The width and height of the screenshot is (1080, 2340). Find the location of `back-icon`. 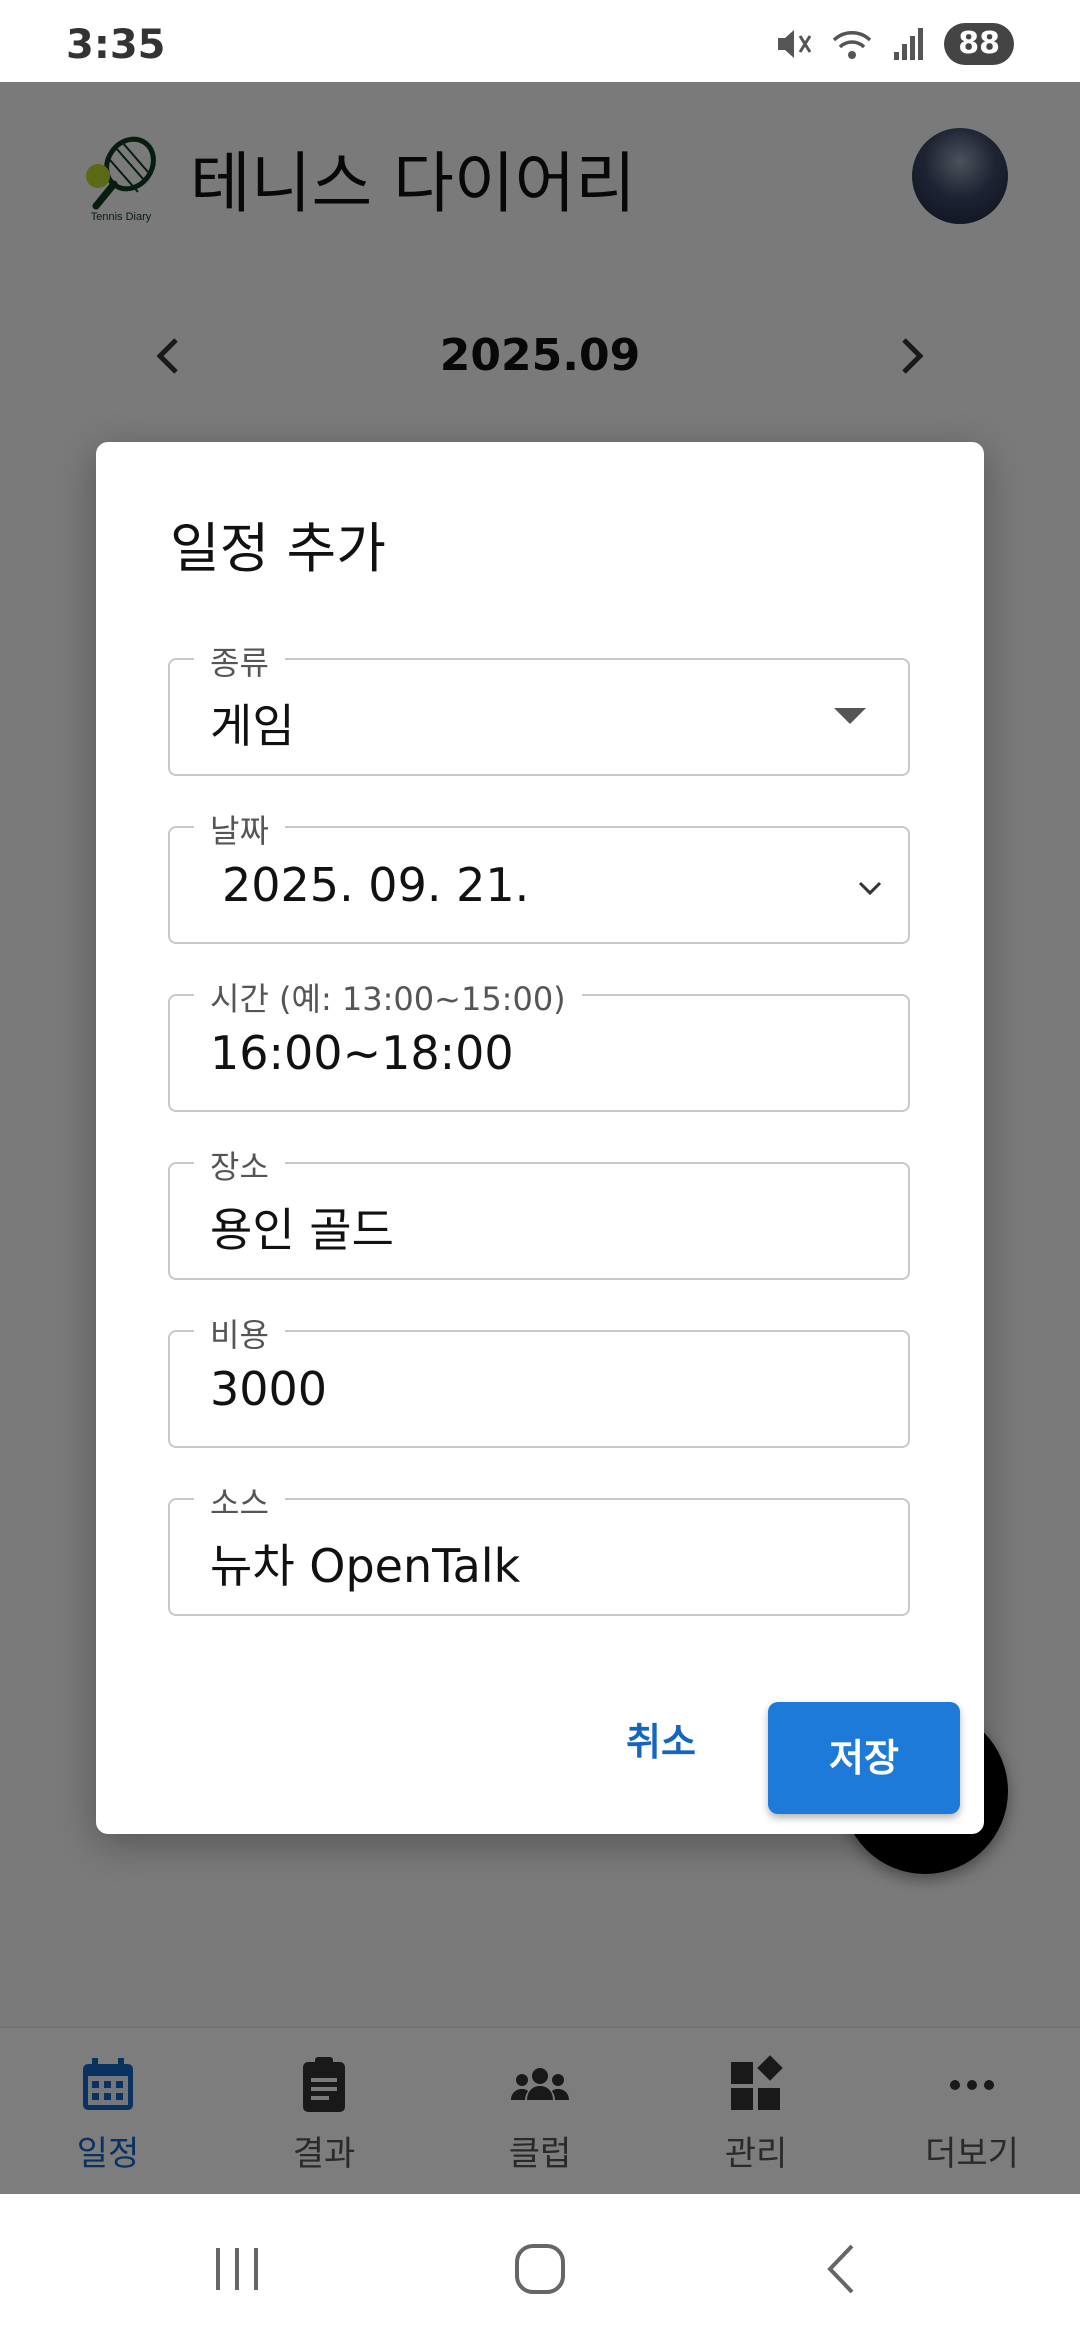

back-icon is located at coordinates (843, 2269).